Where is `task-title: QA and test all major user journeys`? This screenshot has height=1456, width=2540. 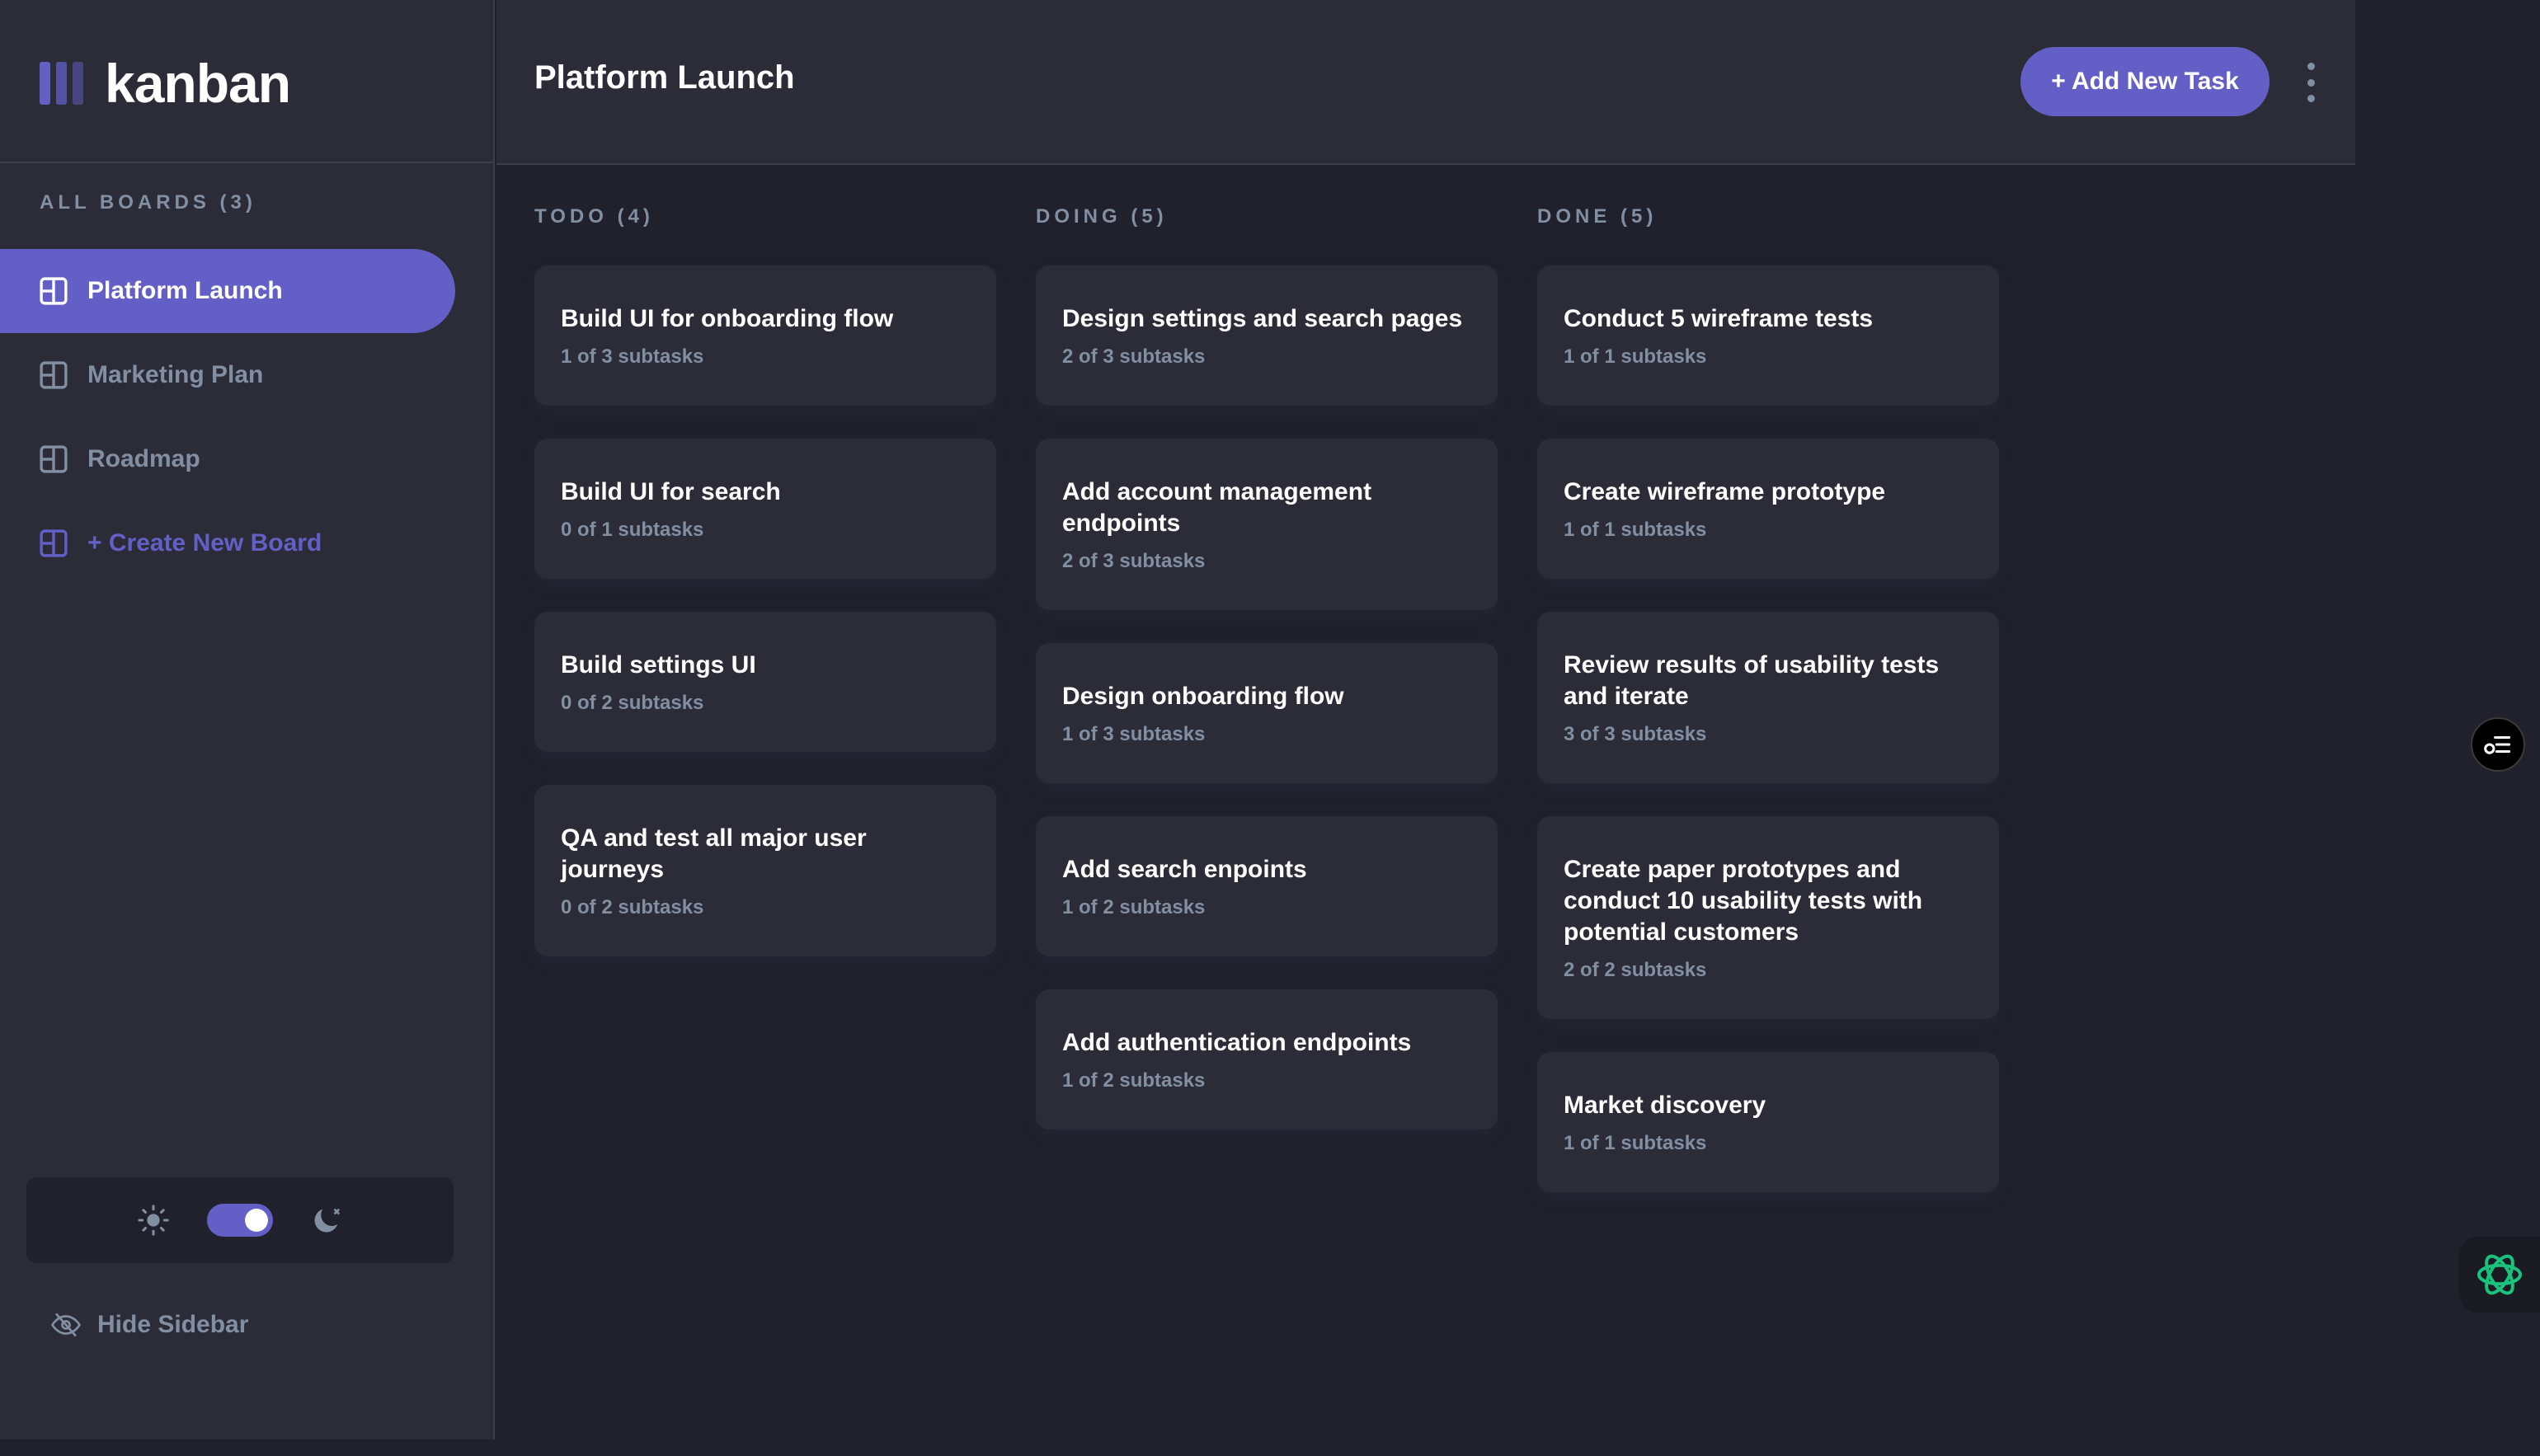
task-title: QA and test all major user journeys is located at coordinates (714, 853).